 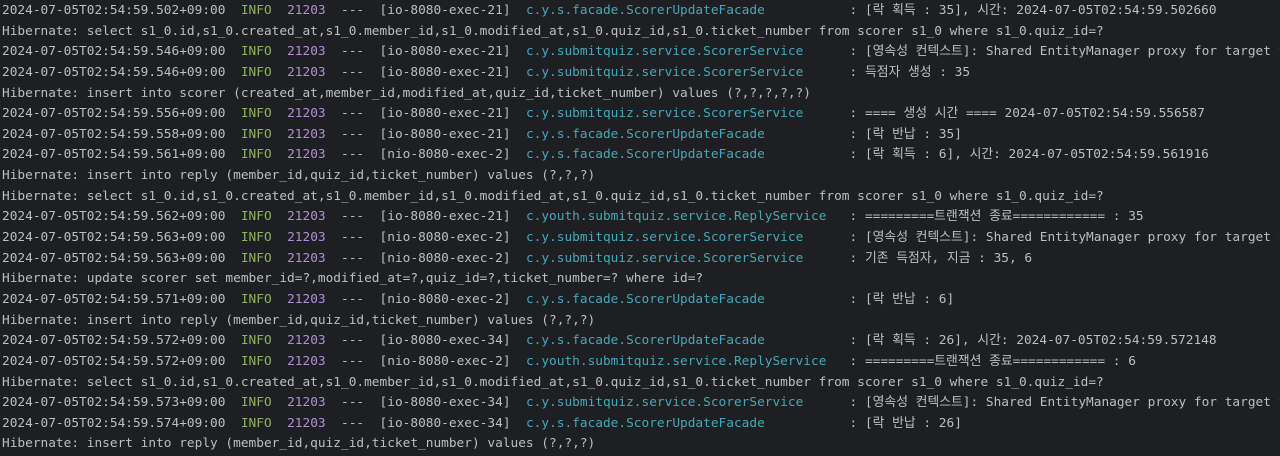 What do you see at coordinates (902, 299) in the screenshot?
I see `log-message: : [락 반납 : 6]` at bounding box center [902, 299].